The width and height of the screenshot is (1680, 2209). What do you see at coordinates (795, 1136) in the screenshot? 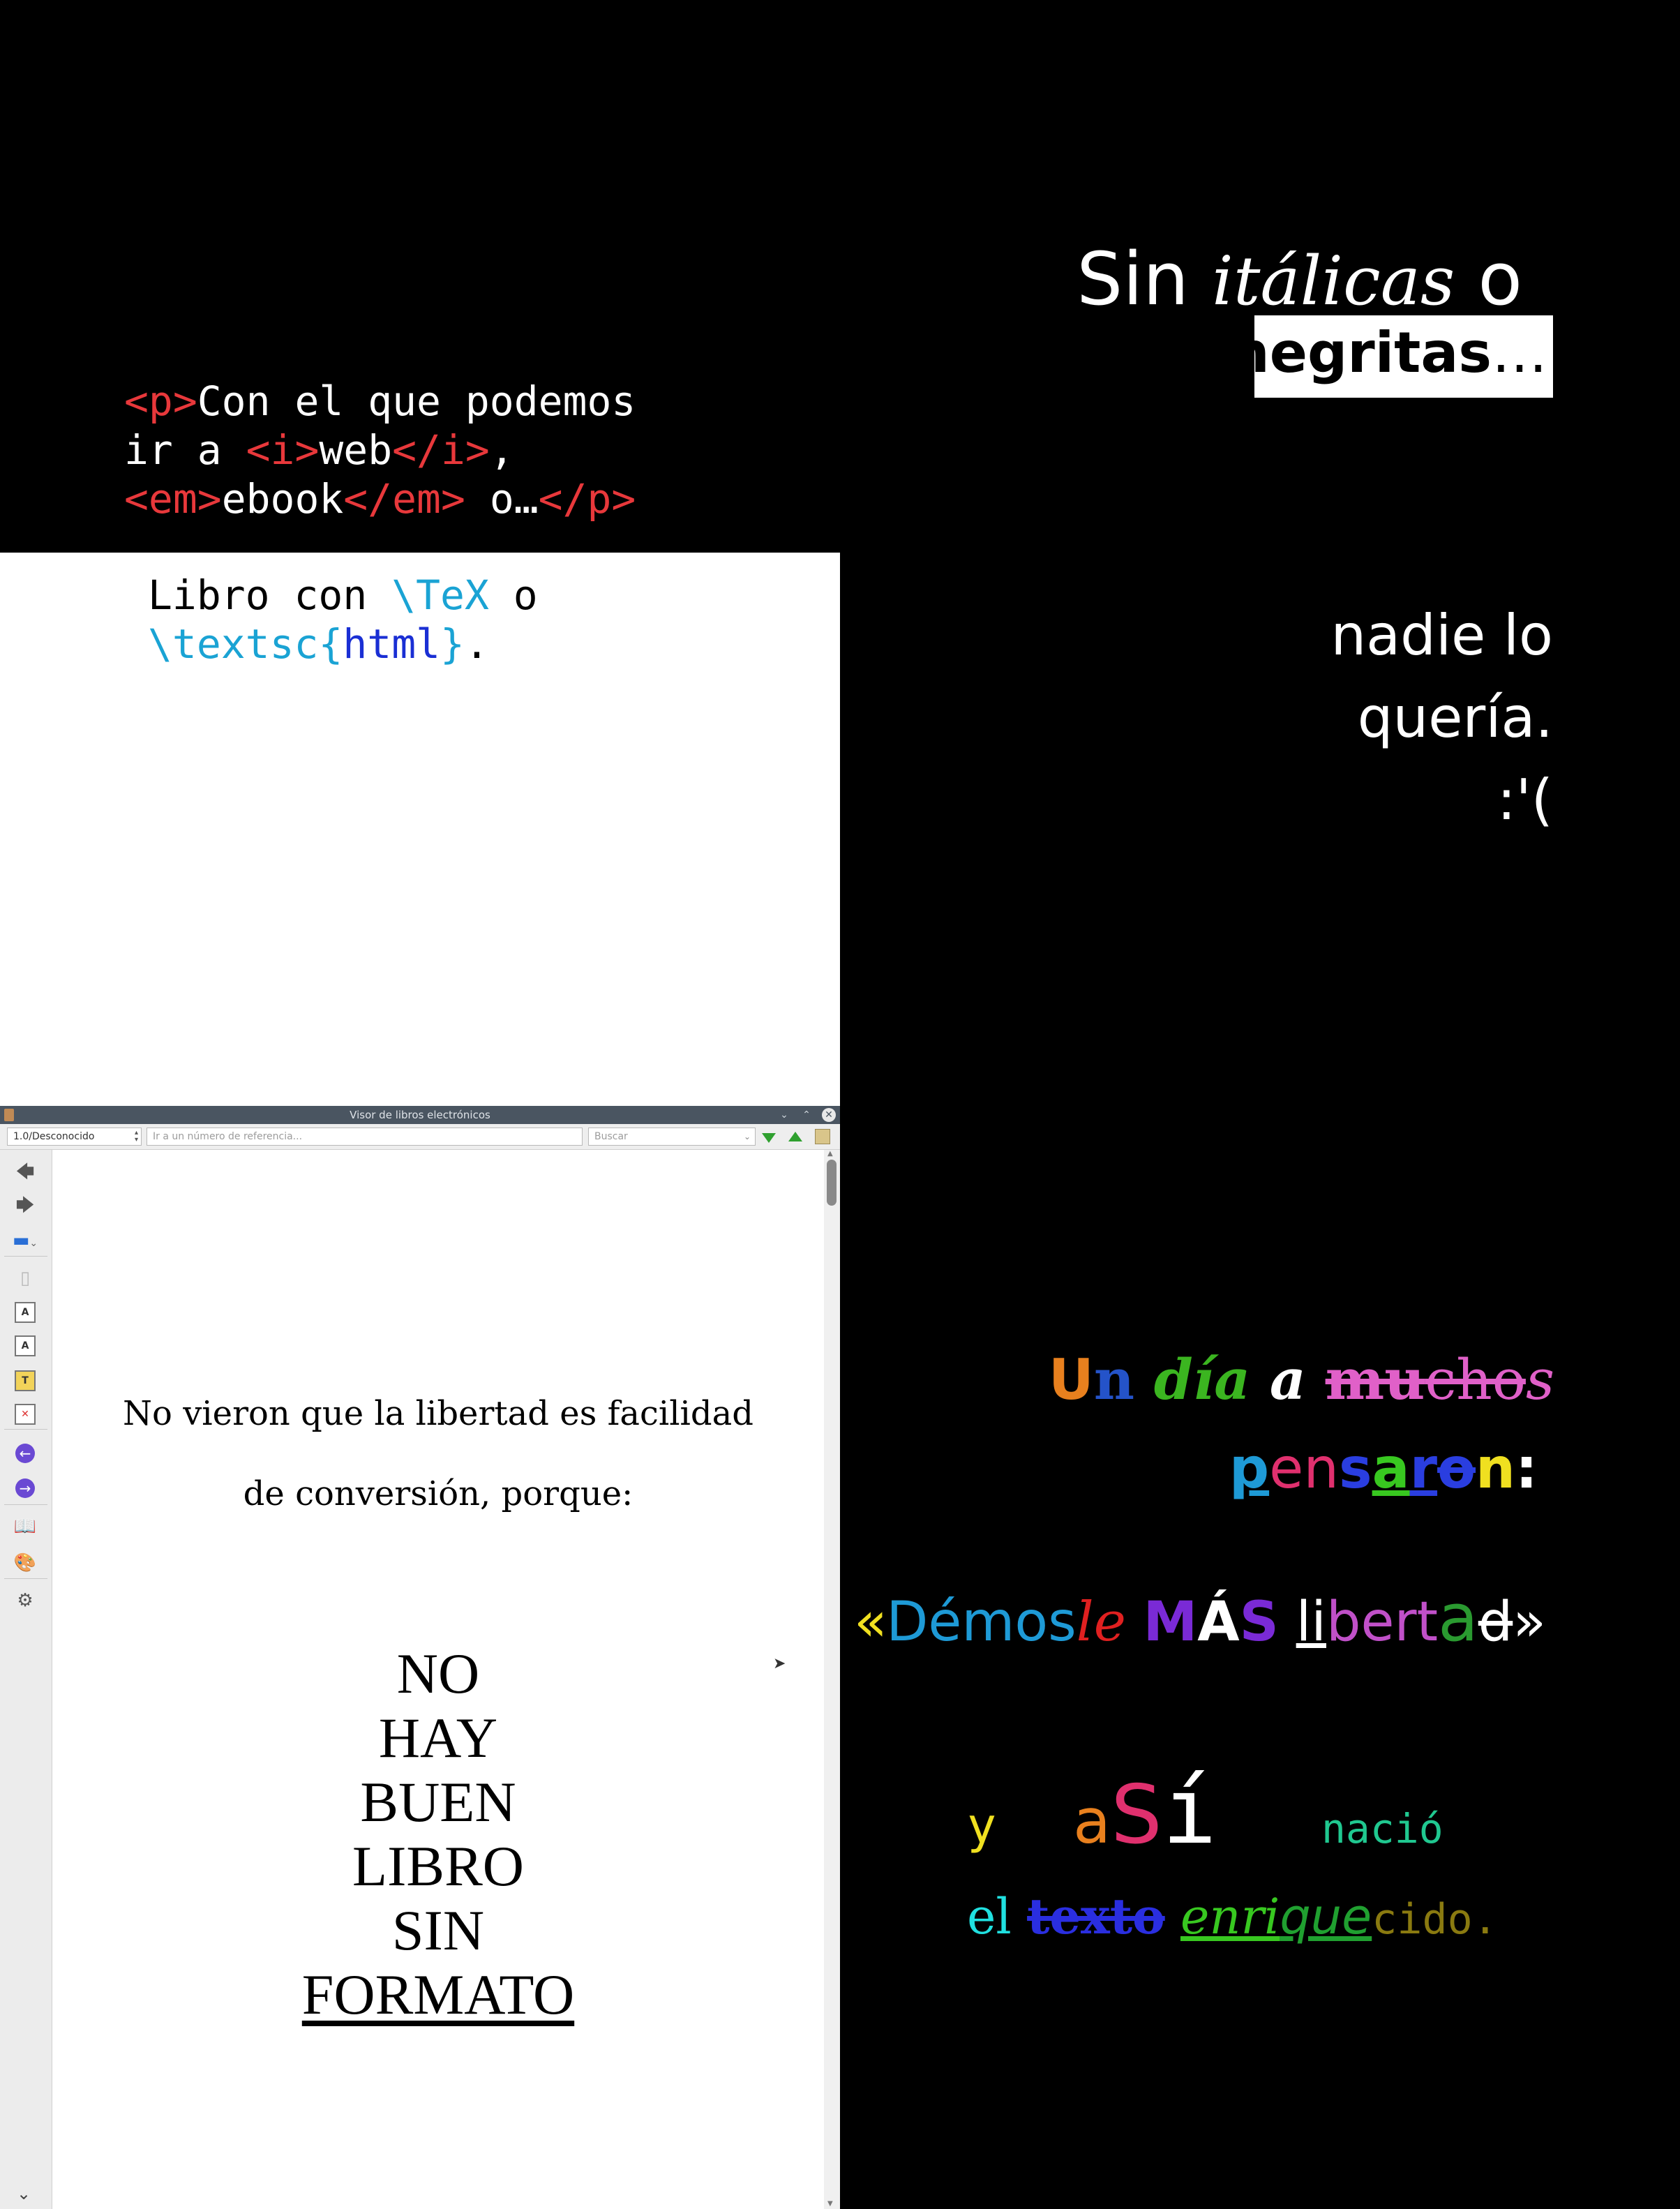
I see `find-previous-icon` at bounding box center [795, 1136].